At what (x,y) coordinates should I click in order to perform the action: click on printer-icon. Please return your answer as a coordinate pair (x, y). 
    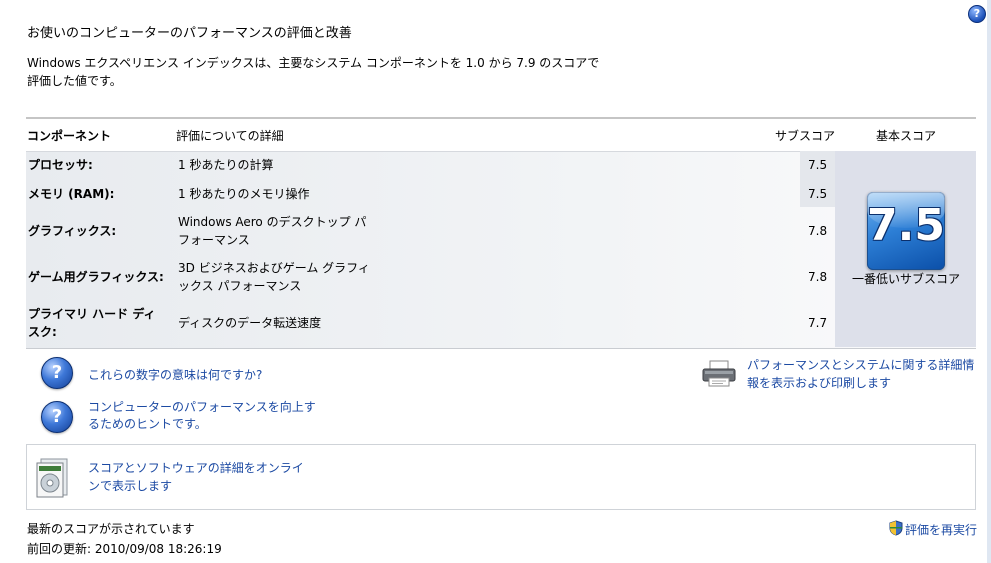
    Looking at the image, I should click on (719, 374).